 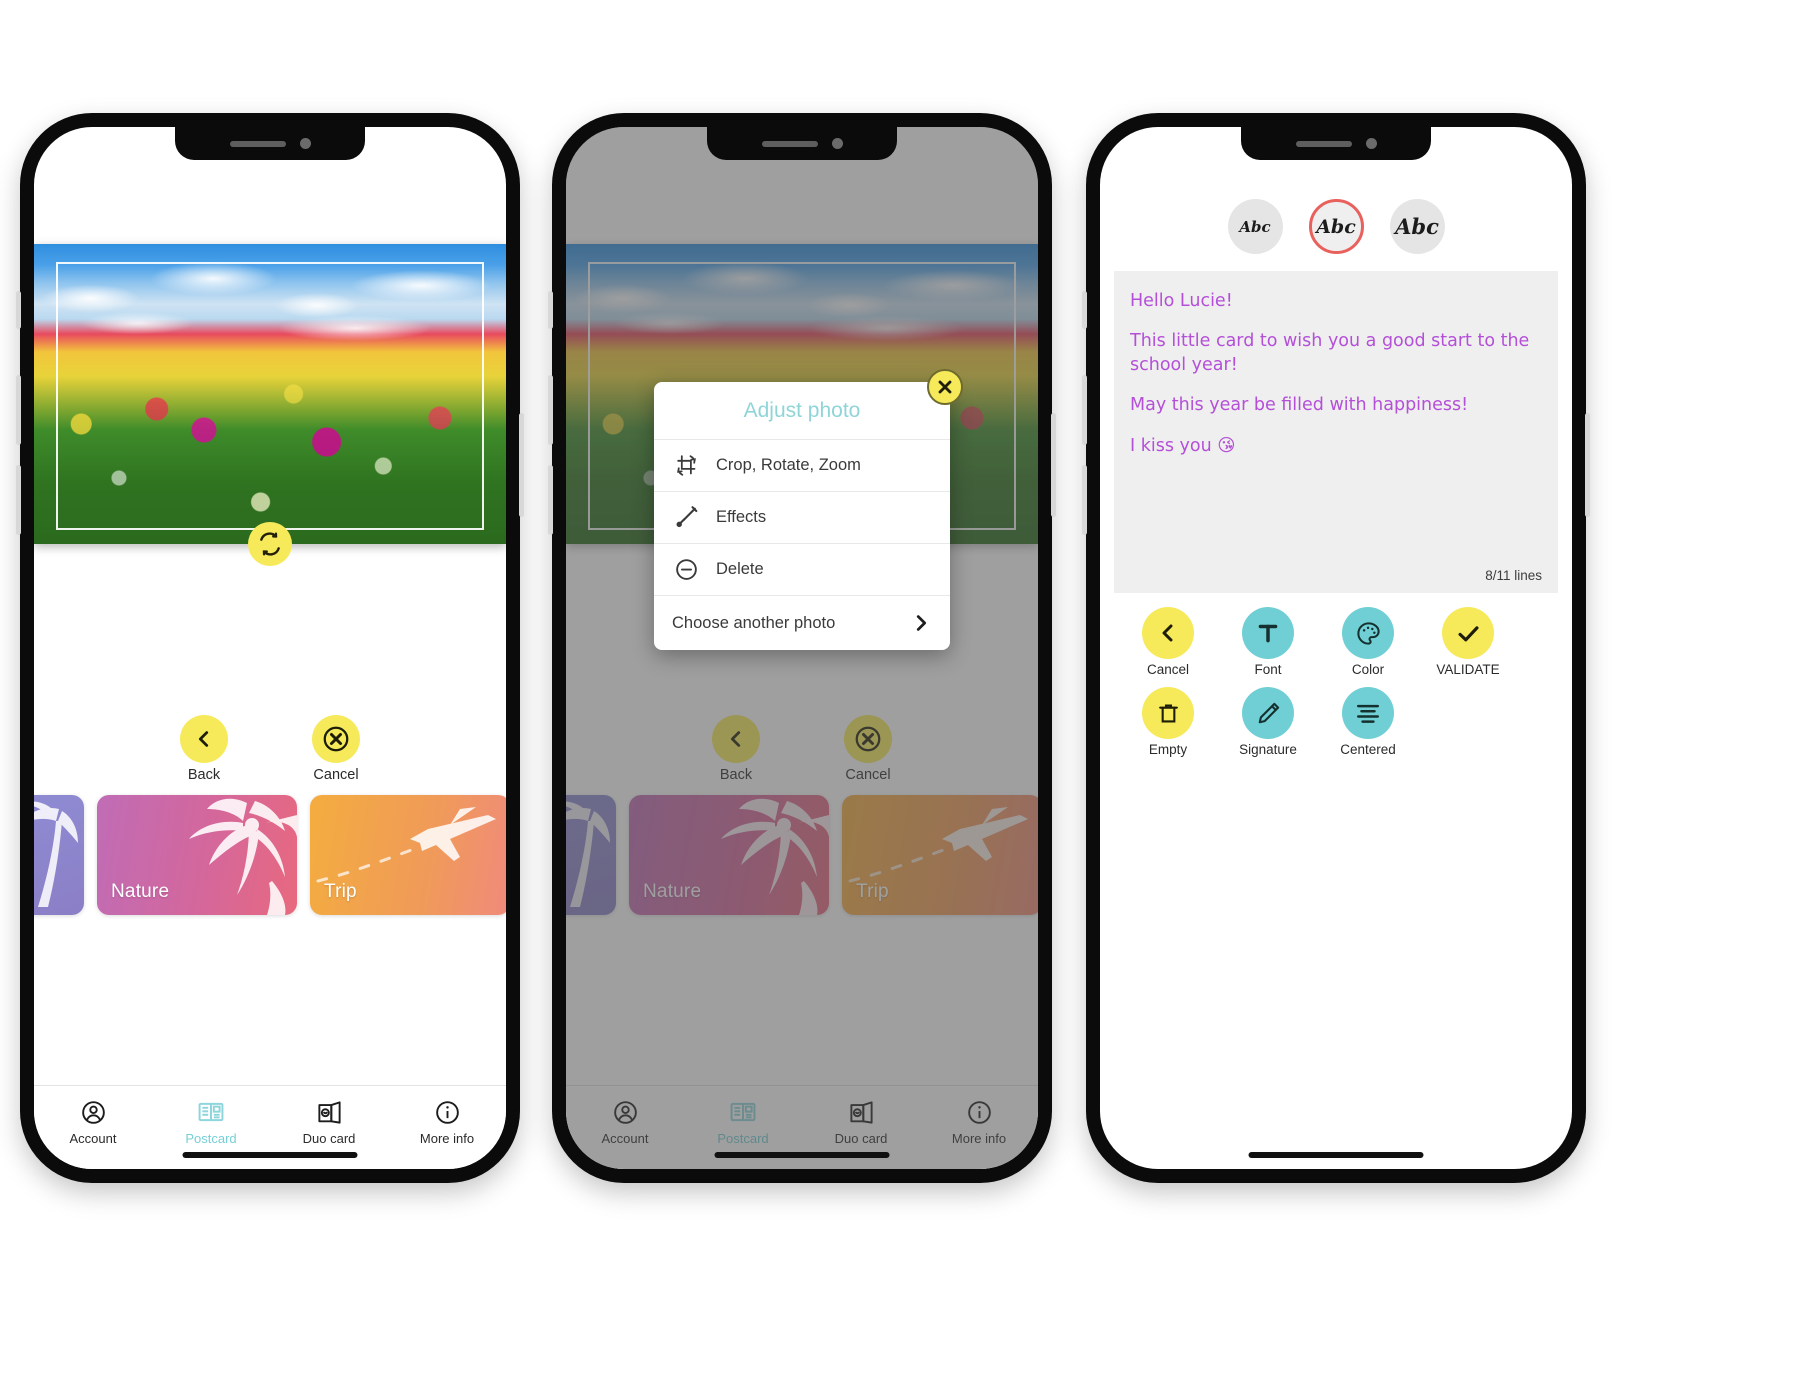 I want to click on tab-duo-card: Duo card, so click(x=329, y=1120).